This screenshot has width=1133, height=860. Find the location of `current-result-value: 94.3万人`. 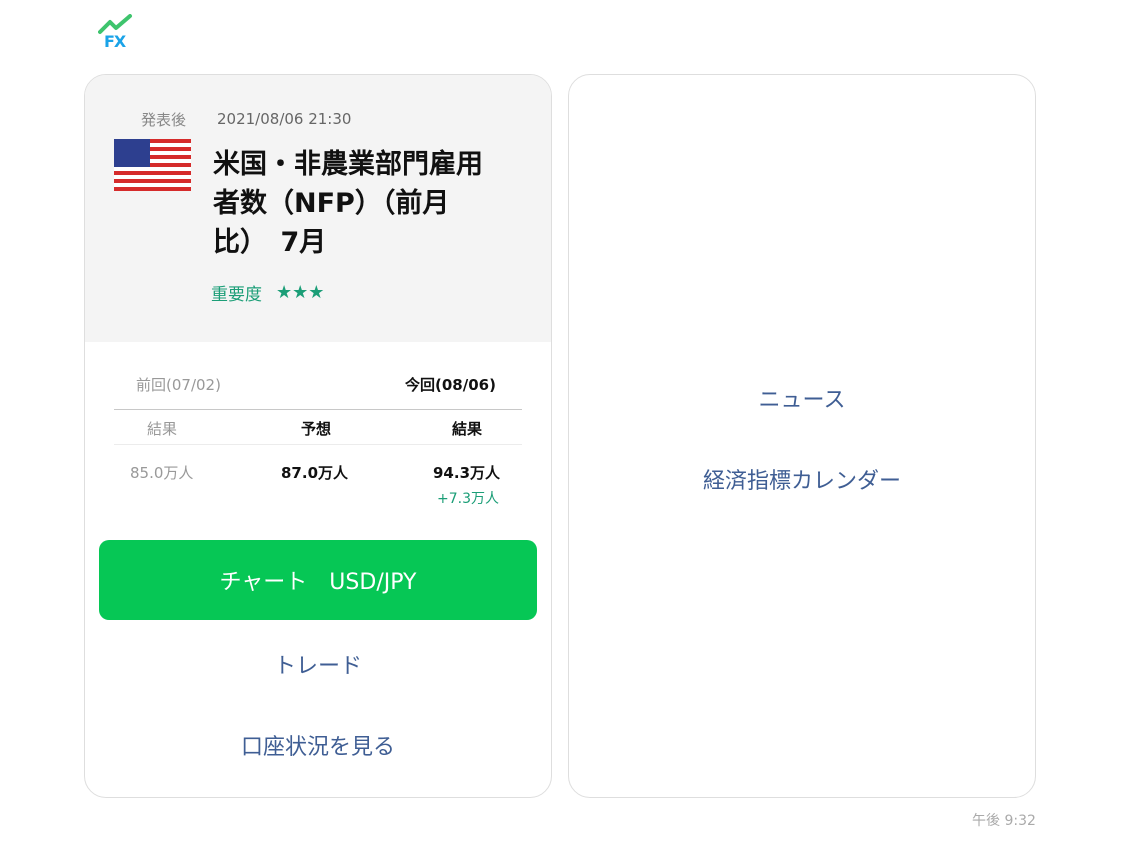

current-result-value: 94.3万人 is located at coordinates (467, 473).